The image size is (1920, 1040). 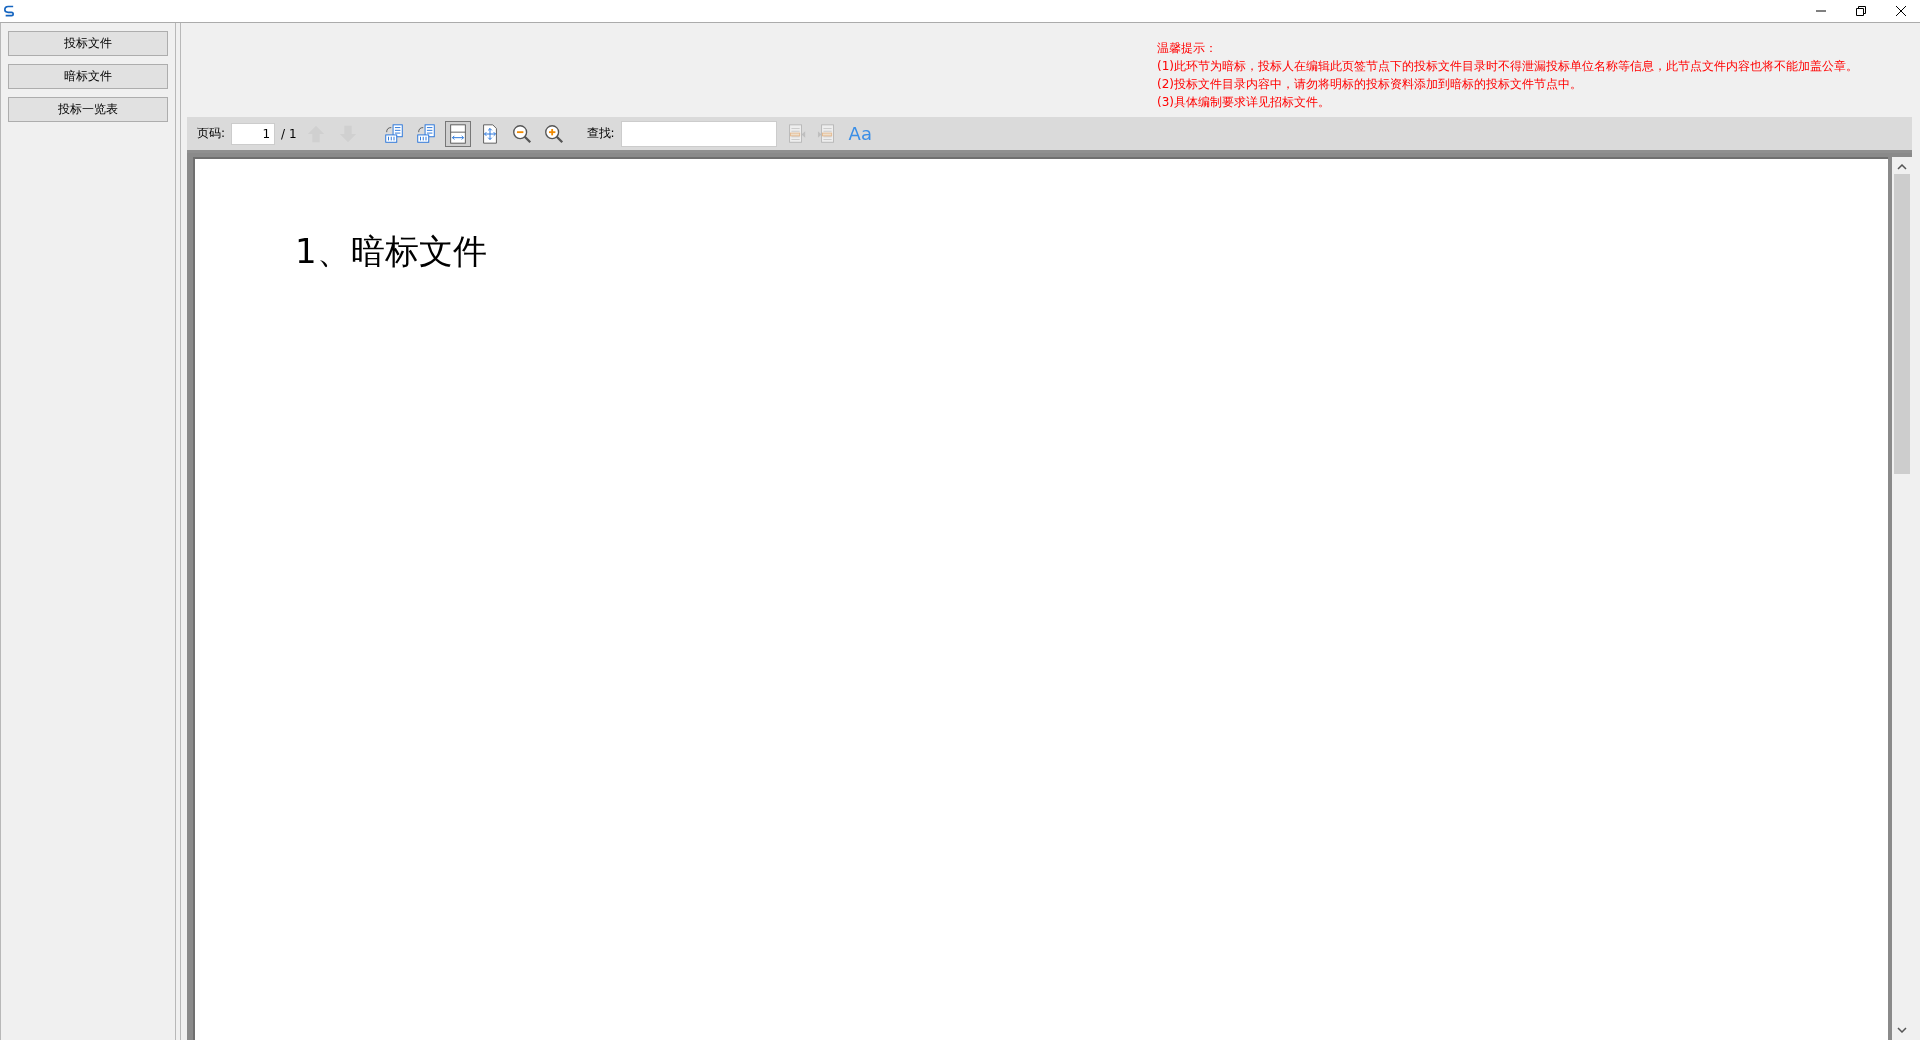 What do you see at coordinates (1244, 102) in the screenshot?
I see `notice-line: (3)具体编制要求详见招标文件。` at bounding box center [1244, 102].